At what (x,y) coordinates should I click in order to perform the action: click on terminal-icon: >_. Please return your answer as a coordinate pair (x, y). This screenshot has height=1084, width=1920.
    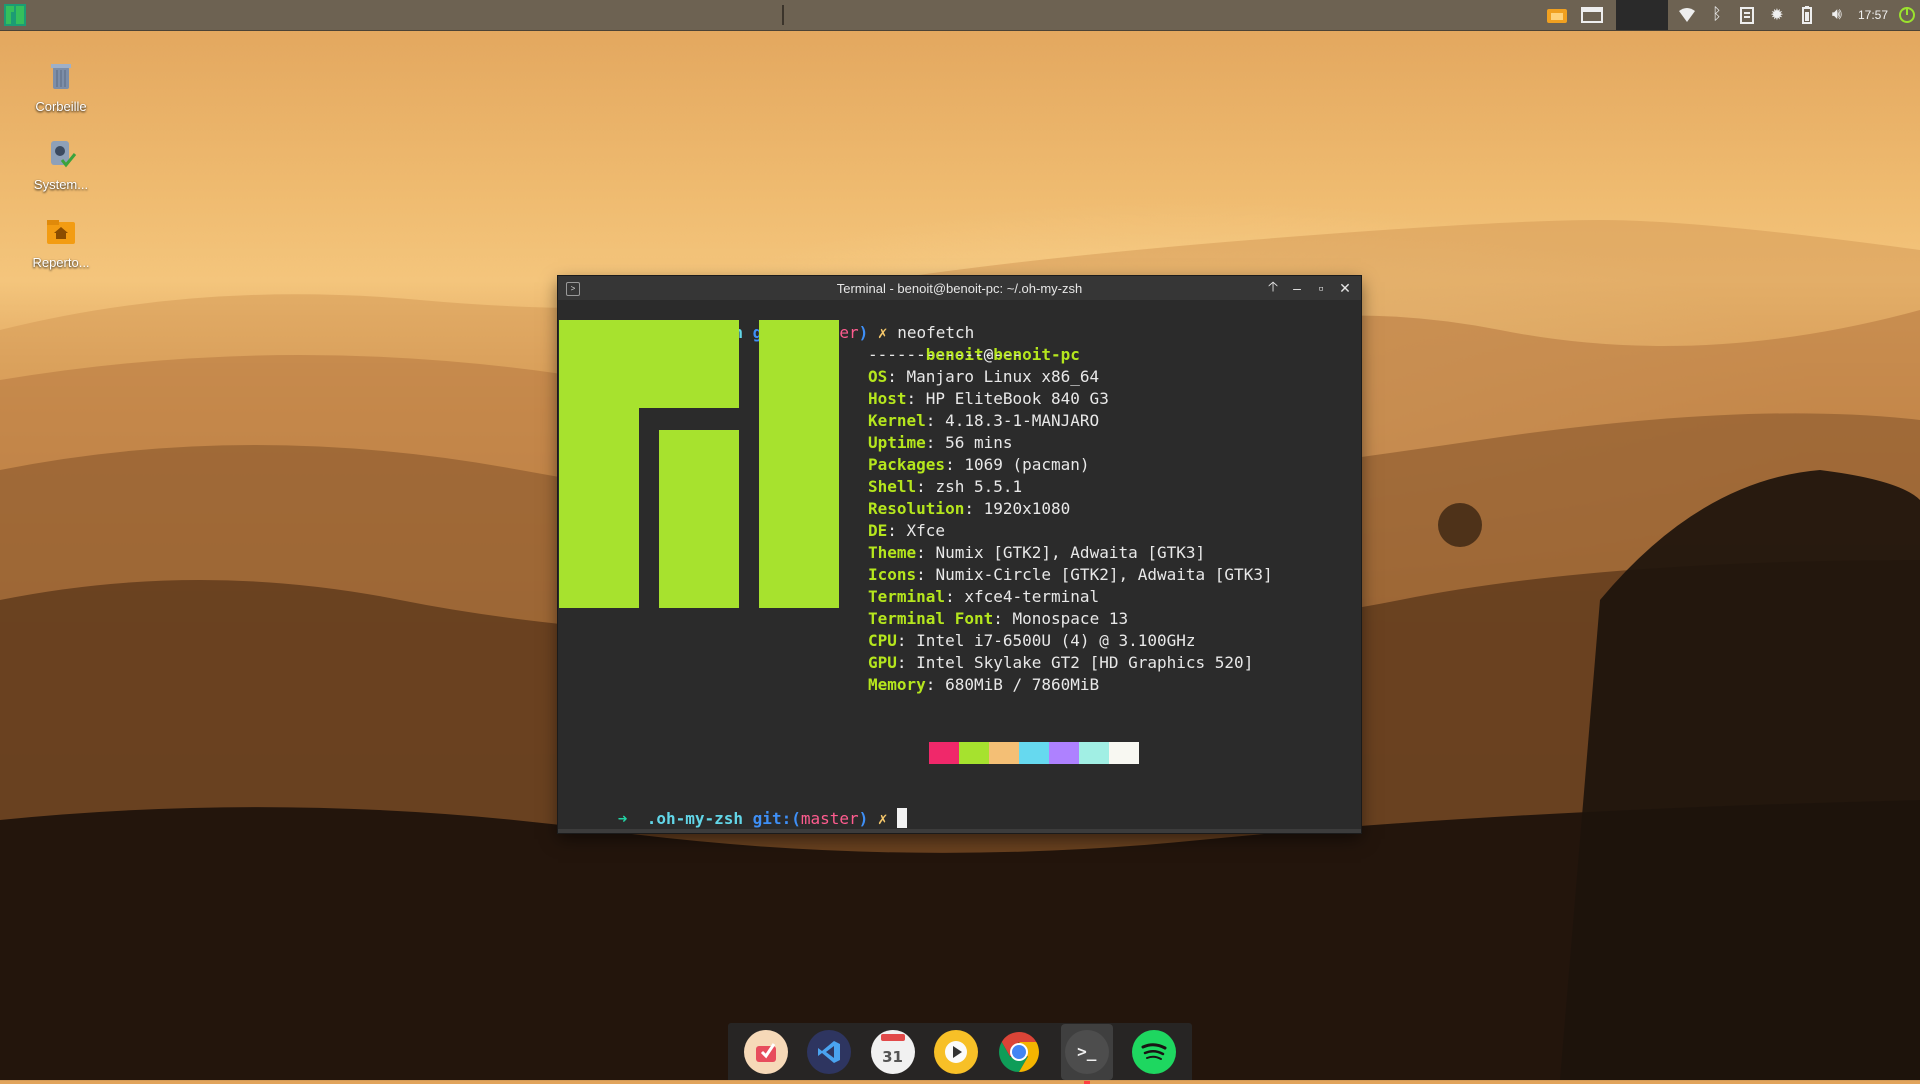
    Looking at the image, I should click on (1086, 1051).